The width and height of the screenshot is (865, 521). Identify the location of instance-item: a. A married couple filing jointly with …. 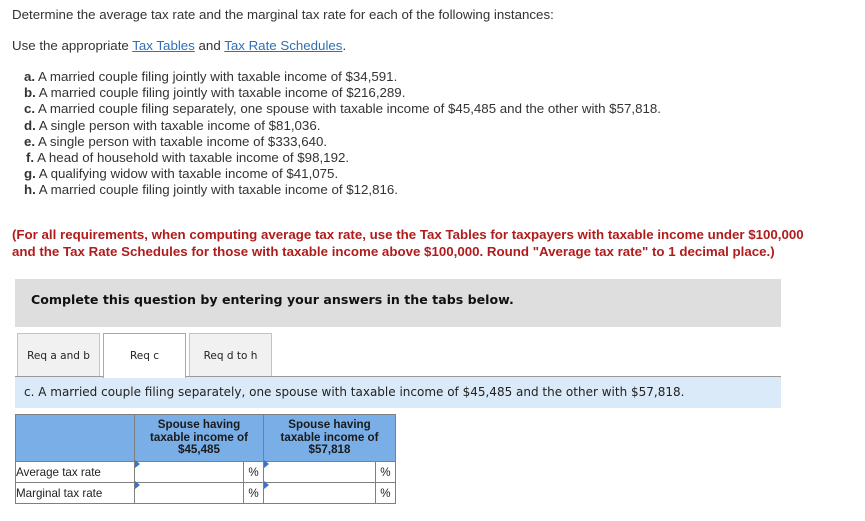
(342, 77).